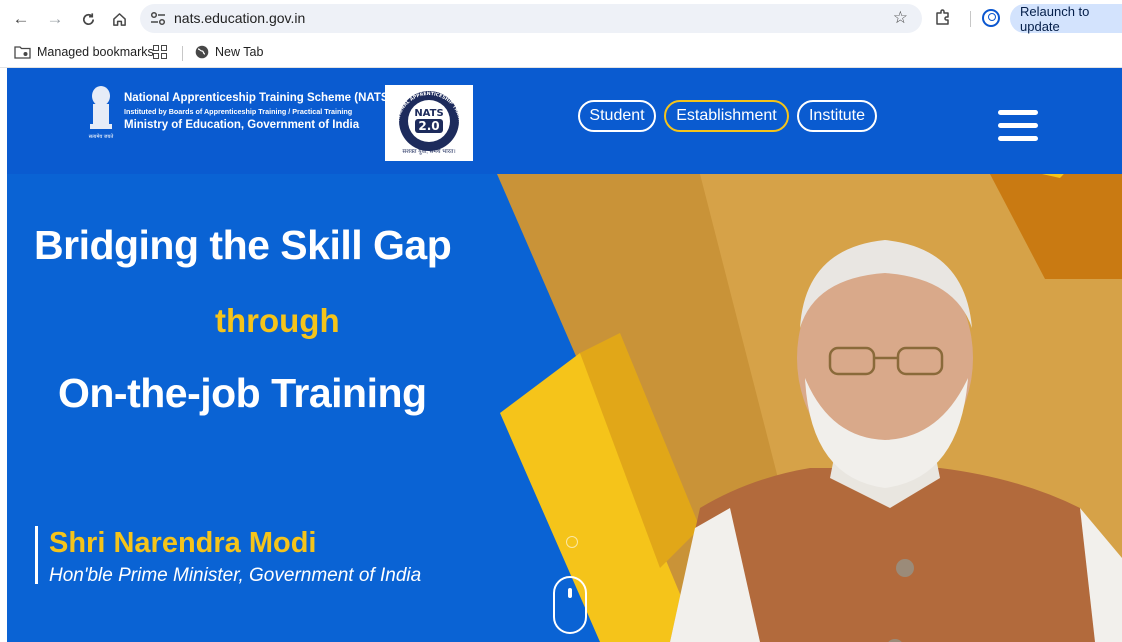  What do you see at coordinates (837, 116) in the screenshot?
I see `nav-institute-button: Institute` at bounding box center [837, 116].